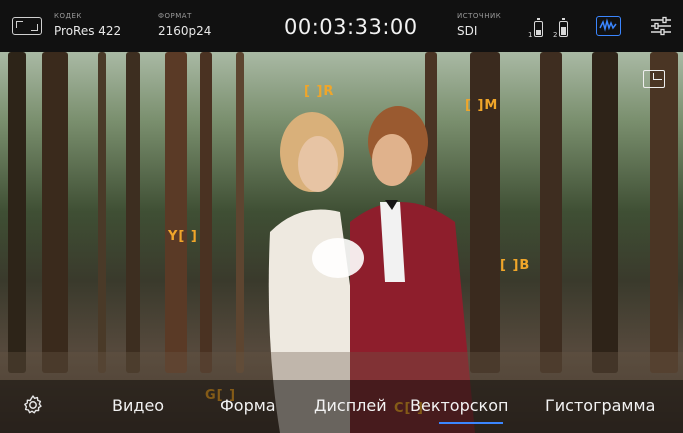  I want to click on tab-waveform: Форма, so click(248, 405).